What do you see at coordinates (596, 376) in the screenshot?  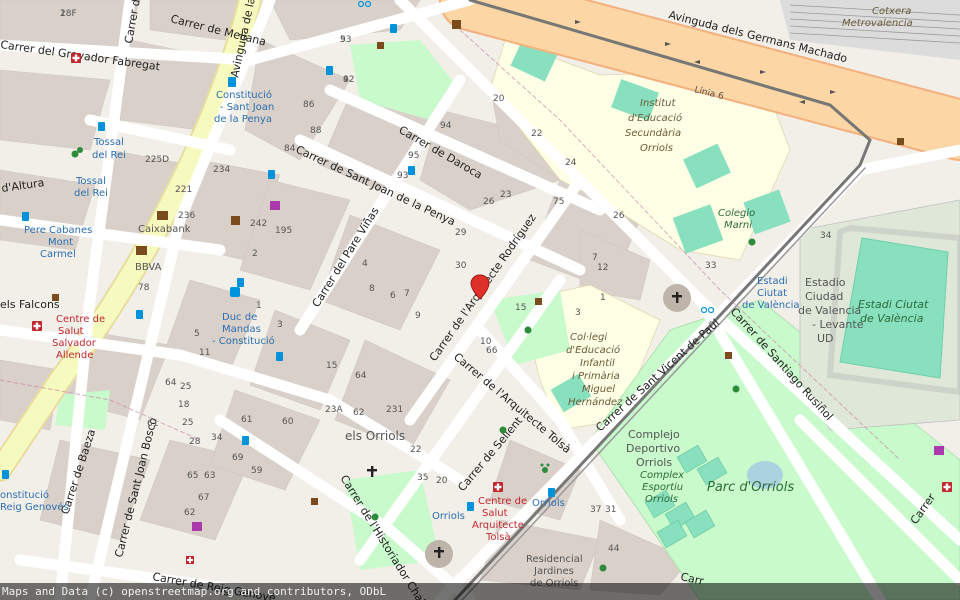 I see `svg-text: i Primària` at bounding box center [596, 376].